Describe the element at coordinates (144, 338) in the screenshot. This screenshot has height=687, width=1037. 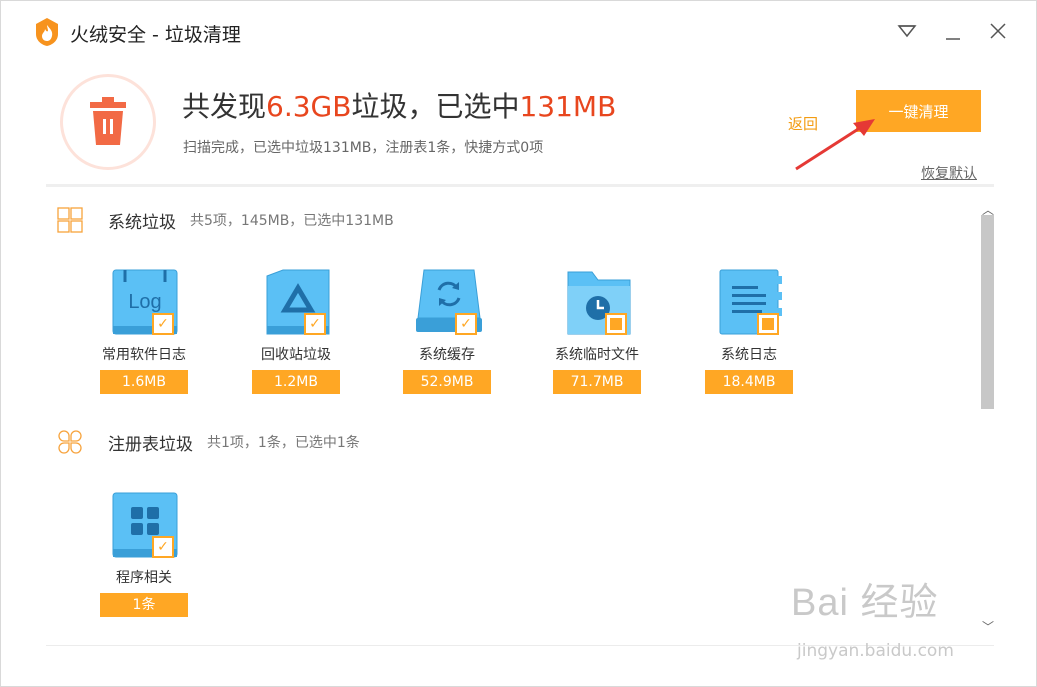
I see `junk-item-software-logs: Log ✓ 常用软件日志 1.6MB` at that location.